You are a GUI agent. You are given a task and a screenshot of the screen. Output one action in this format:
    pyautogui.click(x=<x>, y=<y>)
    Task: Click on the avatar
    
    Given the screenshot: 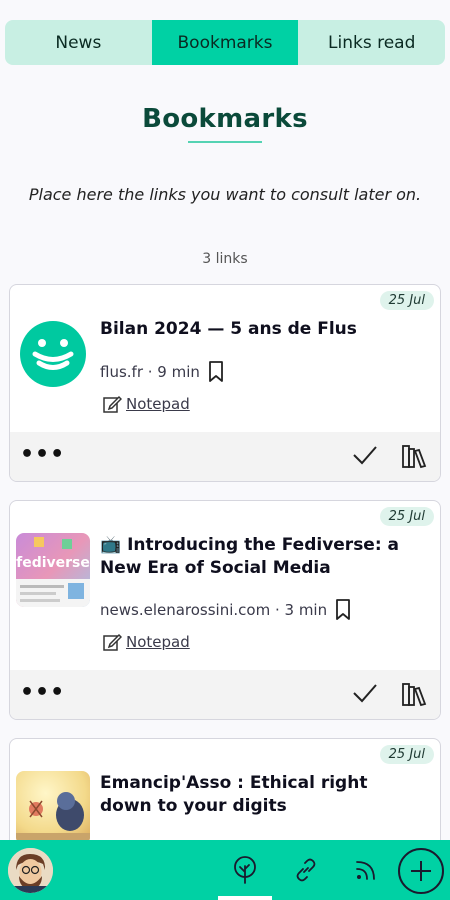 What is the action you would take?
    pyautogui.click(x=30, y=870)
    